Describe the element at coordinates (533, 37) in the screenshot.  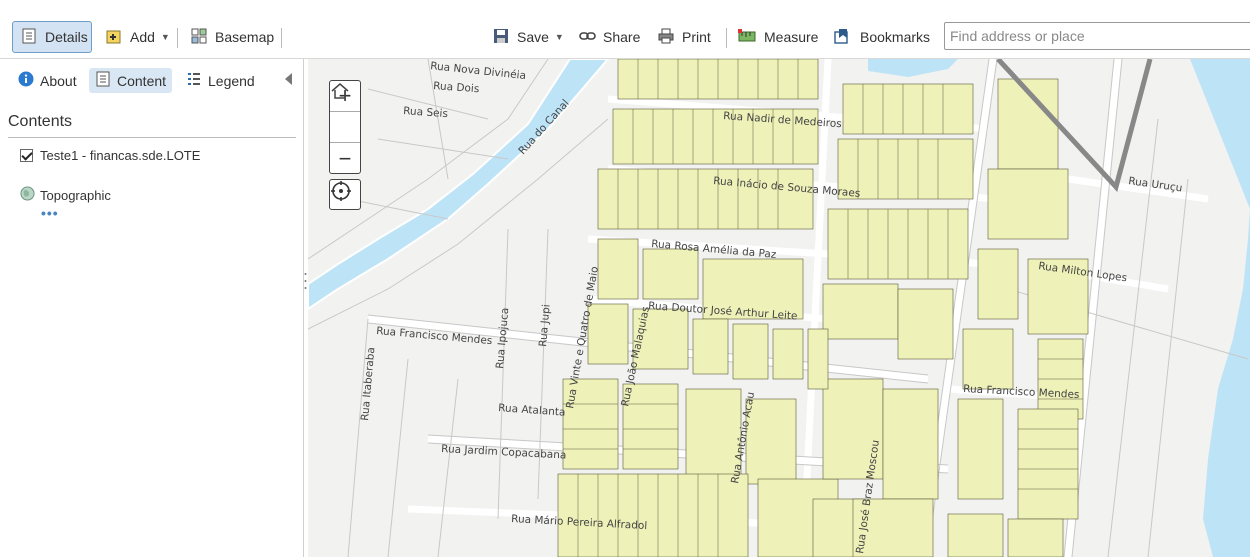
I see `save-label: Save` at that location.